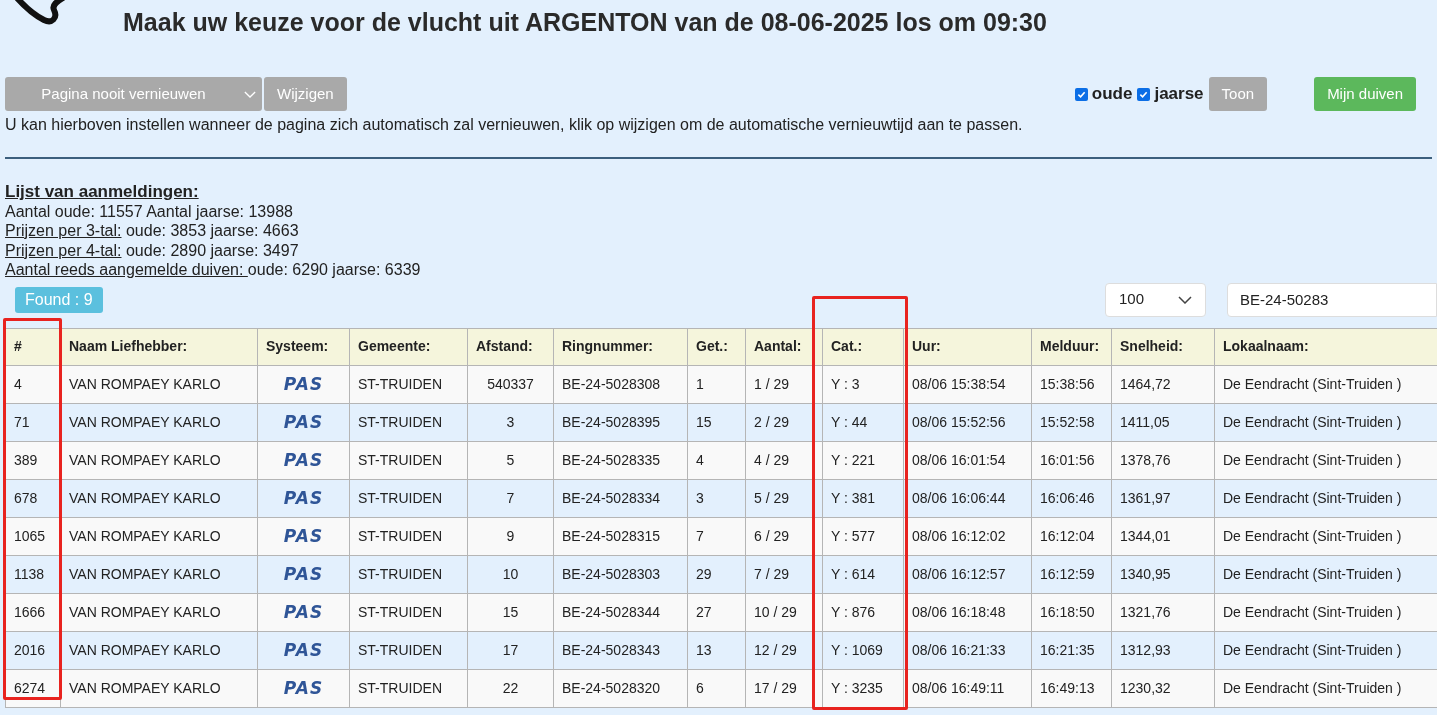 The height and width of the screenshot is (715, 1437). Describe the element at coordinates (784, 460) in the screenshot. I see `table-cell: 4 / 29` at that location.